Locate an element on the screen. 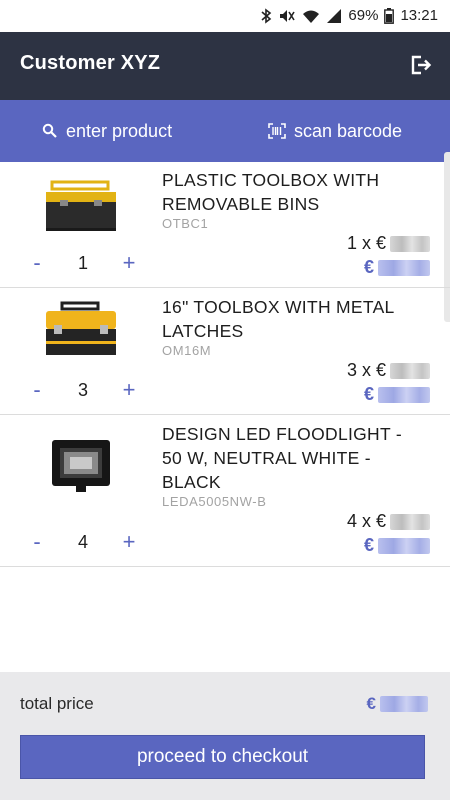 This screenshot has width=450, height=800. mute-icon is located at coordinates (287, 16).